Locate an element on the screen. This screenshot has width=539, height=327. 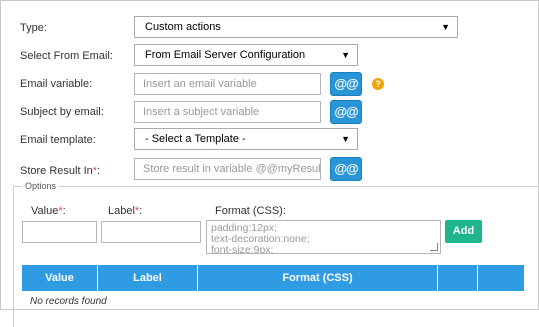
no-records-text: No records found is located at coordinates (68, 301).